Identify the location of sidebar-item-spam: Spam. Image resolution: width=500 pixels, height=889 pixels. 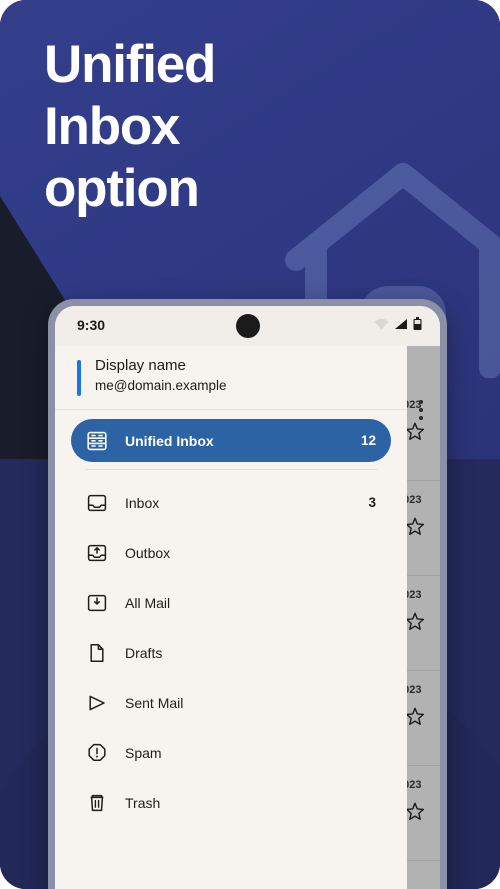
(231, 752).